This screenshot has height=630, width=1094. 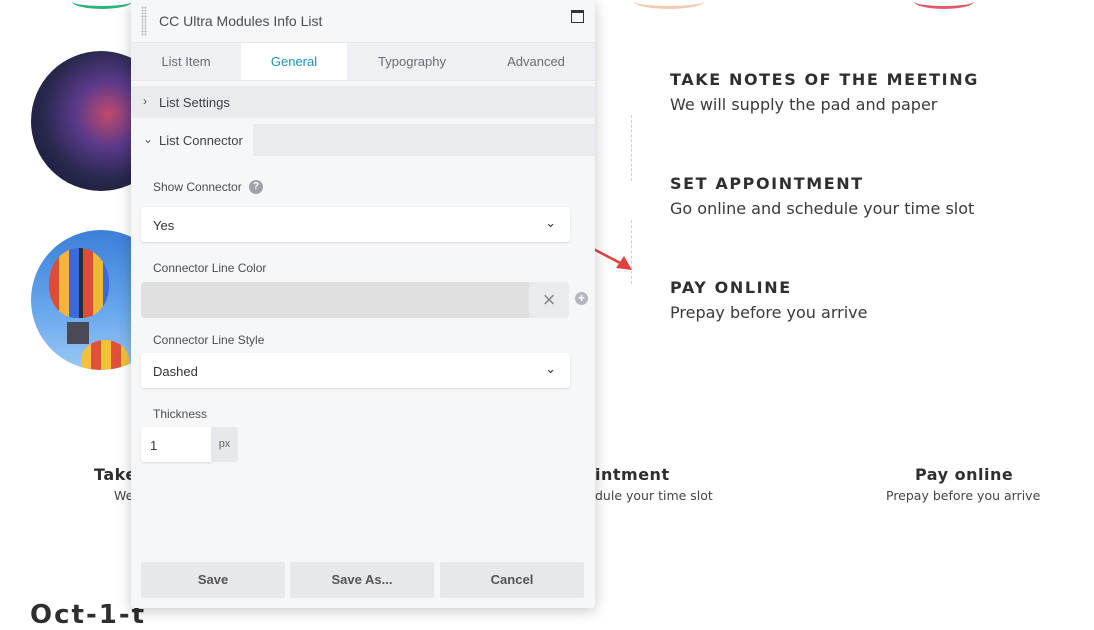 I want to click on maximize-icon, so click(x=577, y=16).